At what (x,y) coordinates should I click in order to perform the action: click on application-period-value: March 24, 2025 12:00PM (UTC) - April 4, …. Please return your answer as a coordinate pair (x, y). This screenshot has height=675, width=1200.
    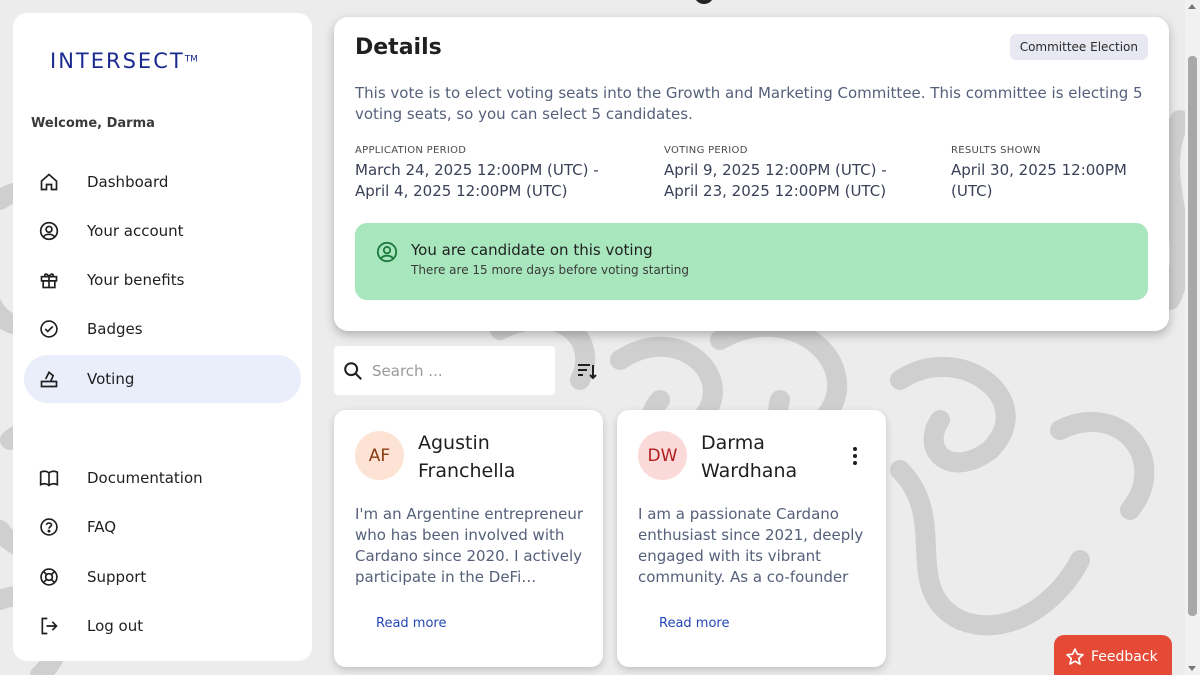
    Looking at the image, I should click on (477, 181).